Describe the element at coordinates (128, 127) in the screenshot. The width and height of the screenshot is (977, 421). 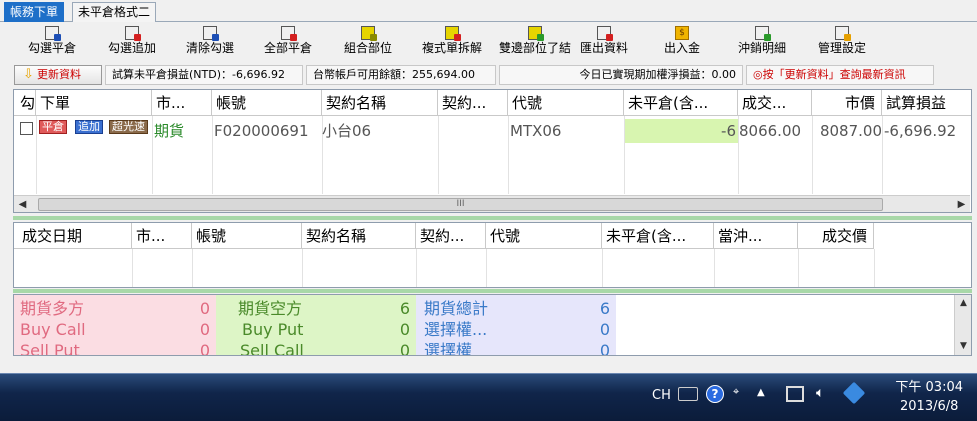
I see `row-fast-order-button: 超光速` at that location.